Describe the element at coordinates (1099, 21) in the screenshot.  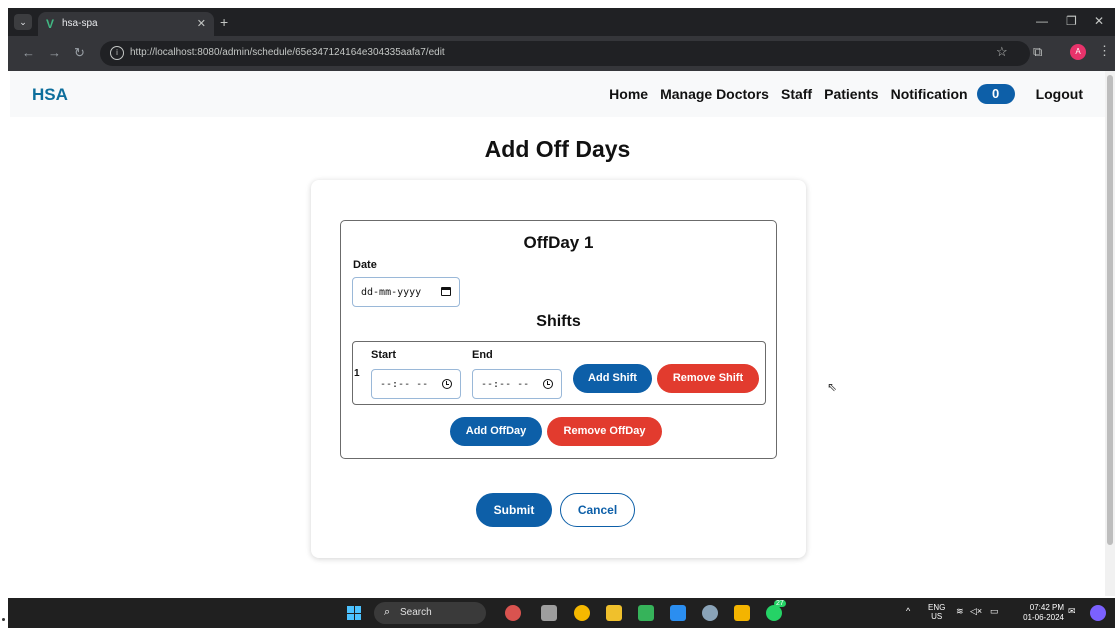
I see `window-close-icon: ✕` at that location.